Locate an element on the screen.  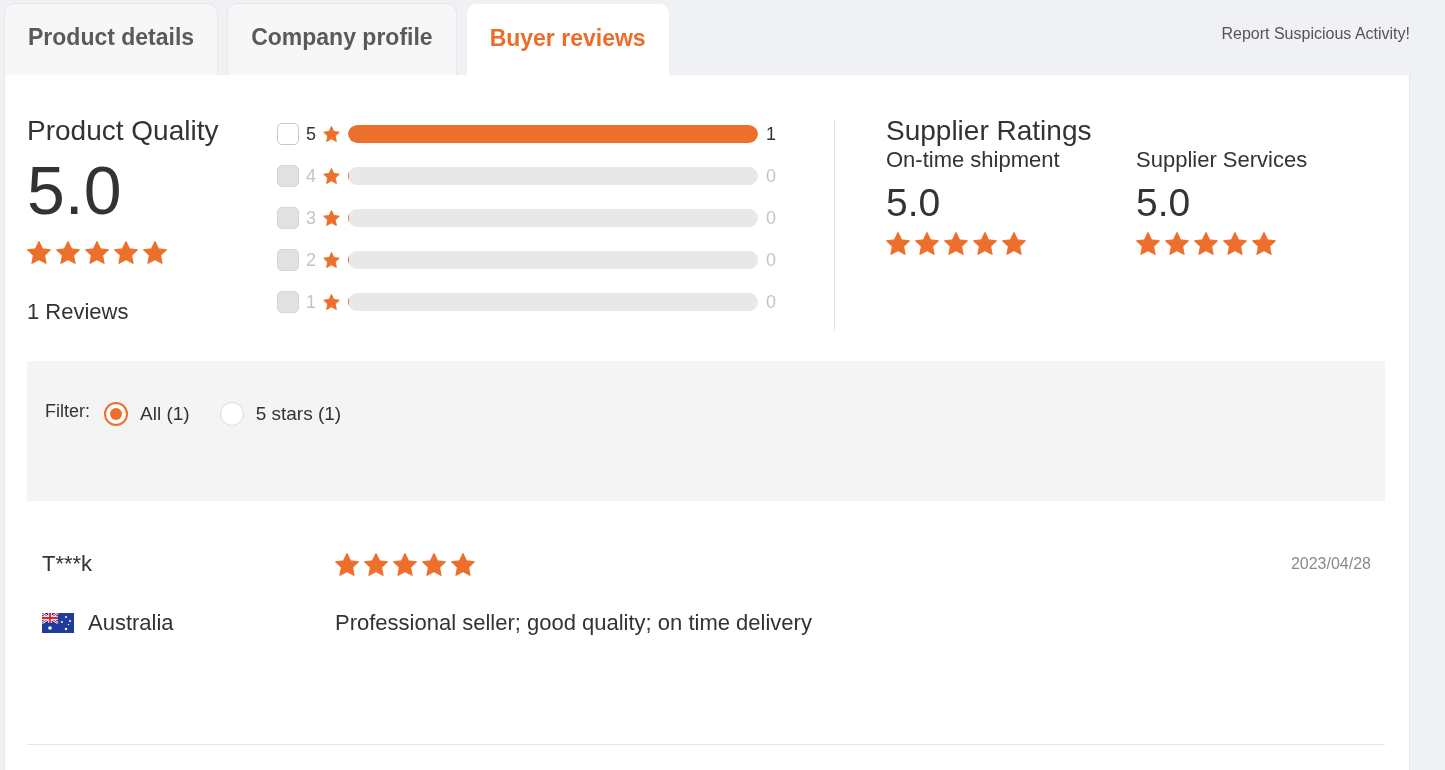
metric-label: Supplier Services is located at coordinates (1222, 160).